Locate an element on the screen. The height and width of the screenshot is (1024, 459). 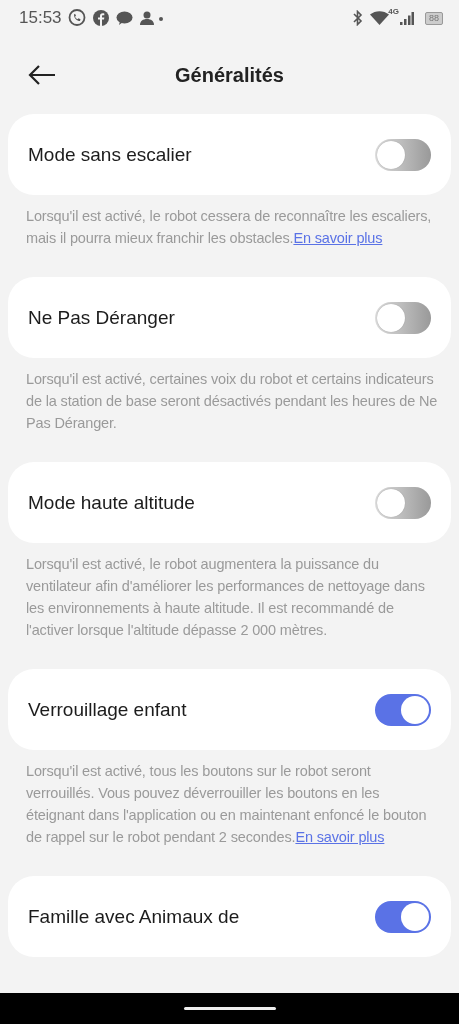
home-indicator is located at coordinates (229, 1008).